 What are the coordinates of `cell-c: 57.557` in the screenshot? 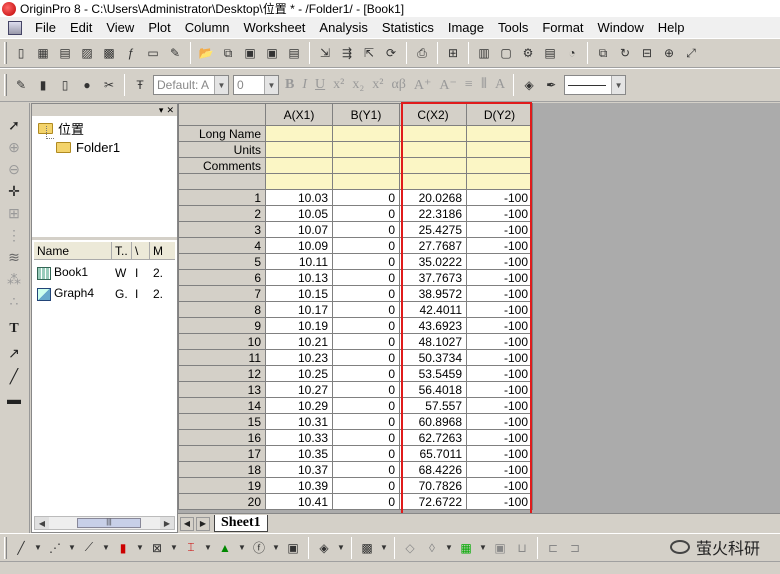 It's located at (433, 405).